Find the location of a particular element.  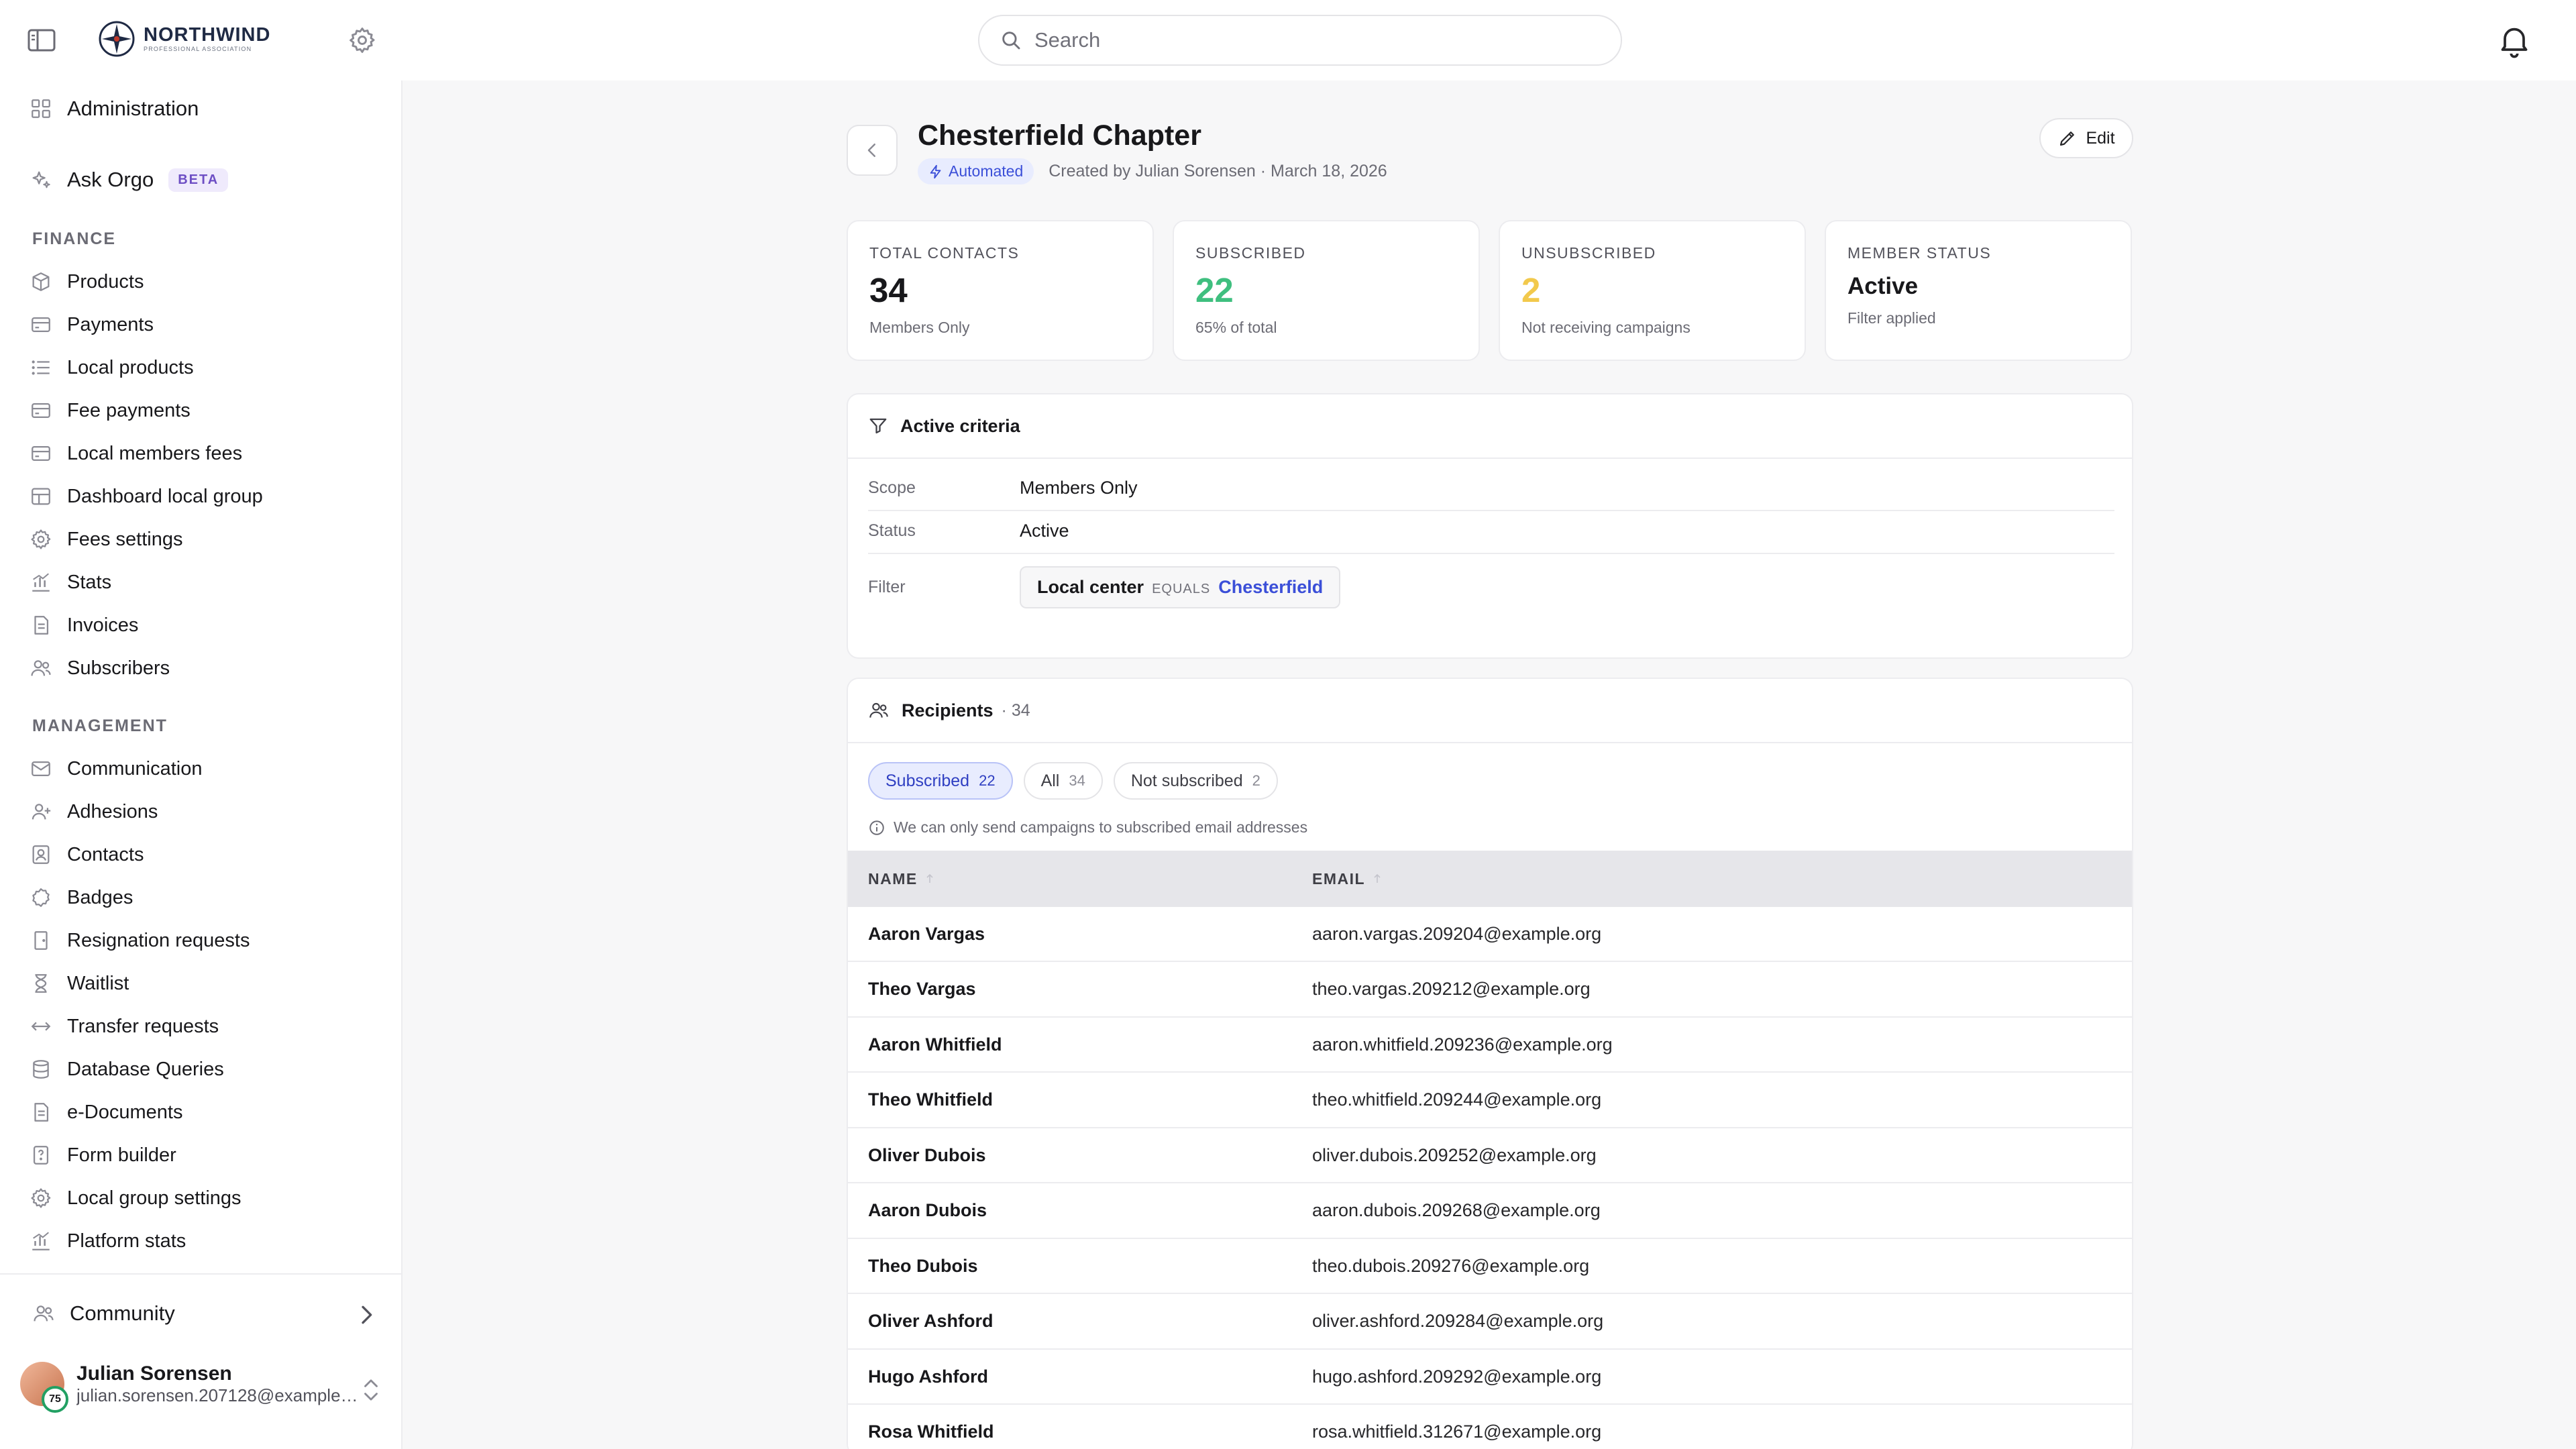

sidebar-item-local-members-fees: Local members fees is located at coordinates (136, 453).